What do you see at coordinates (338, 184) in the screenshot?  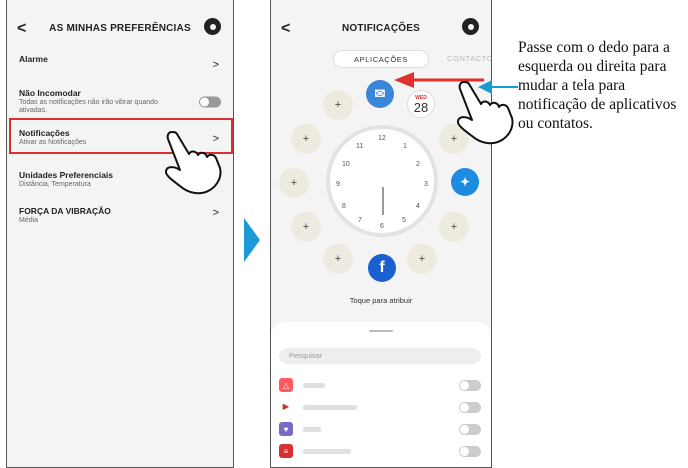 I see `clock-number: 9` at bounding box center [338, 184].